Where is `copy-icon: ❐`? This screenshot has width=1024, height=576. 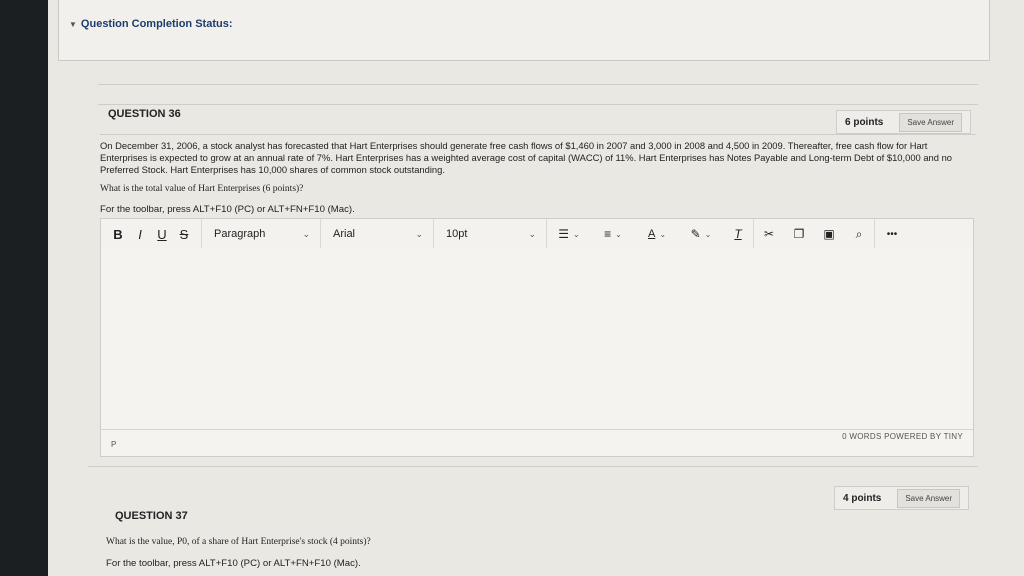 copy-icon: ❐ is located at coordinates (799, 234).